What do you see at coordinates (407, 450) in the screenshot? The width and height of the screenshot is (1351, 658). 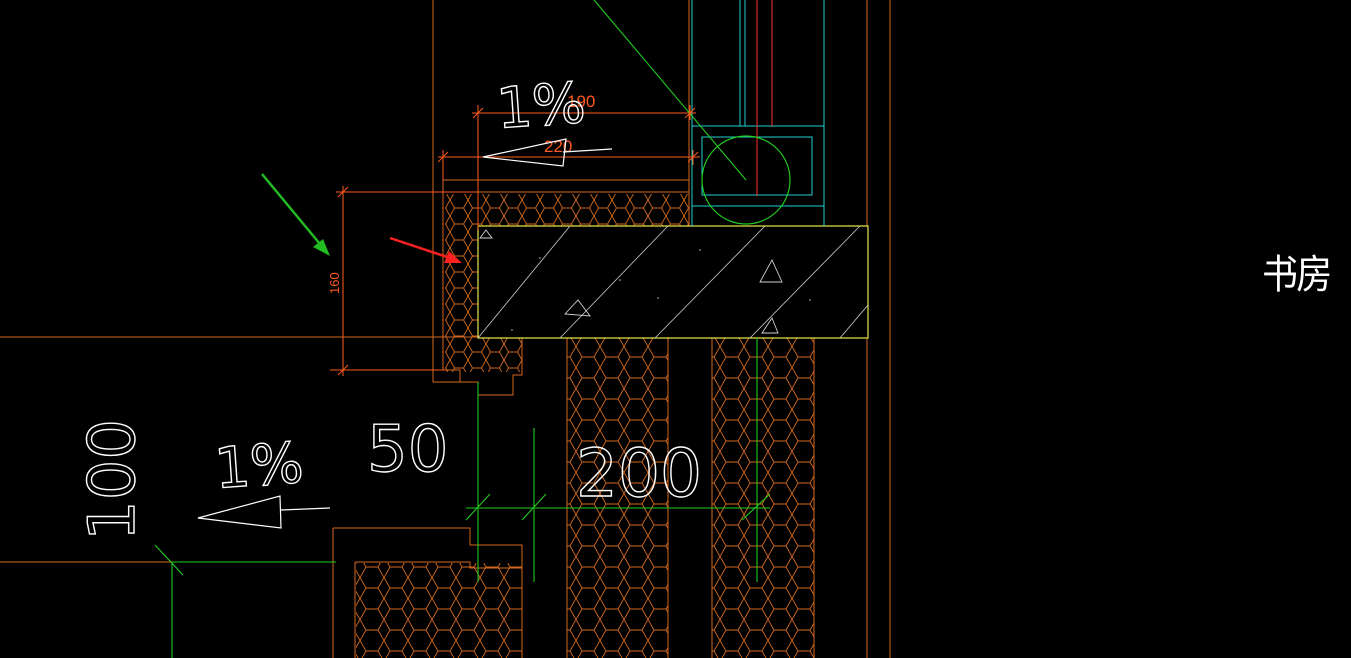 I see `dimension-label-50: 50` at bounding box center [407, 450].